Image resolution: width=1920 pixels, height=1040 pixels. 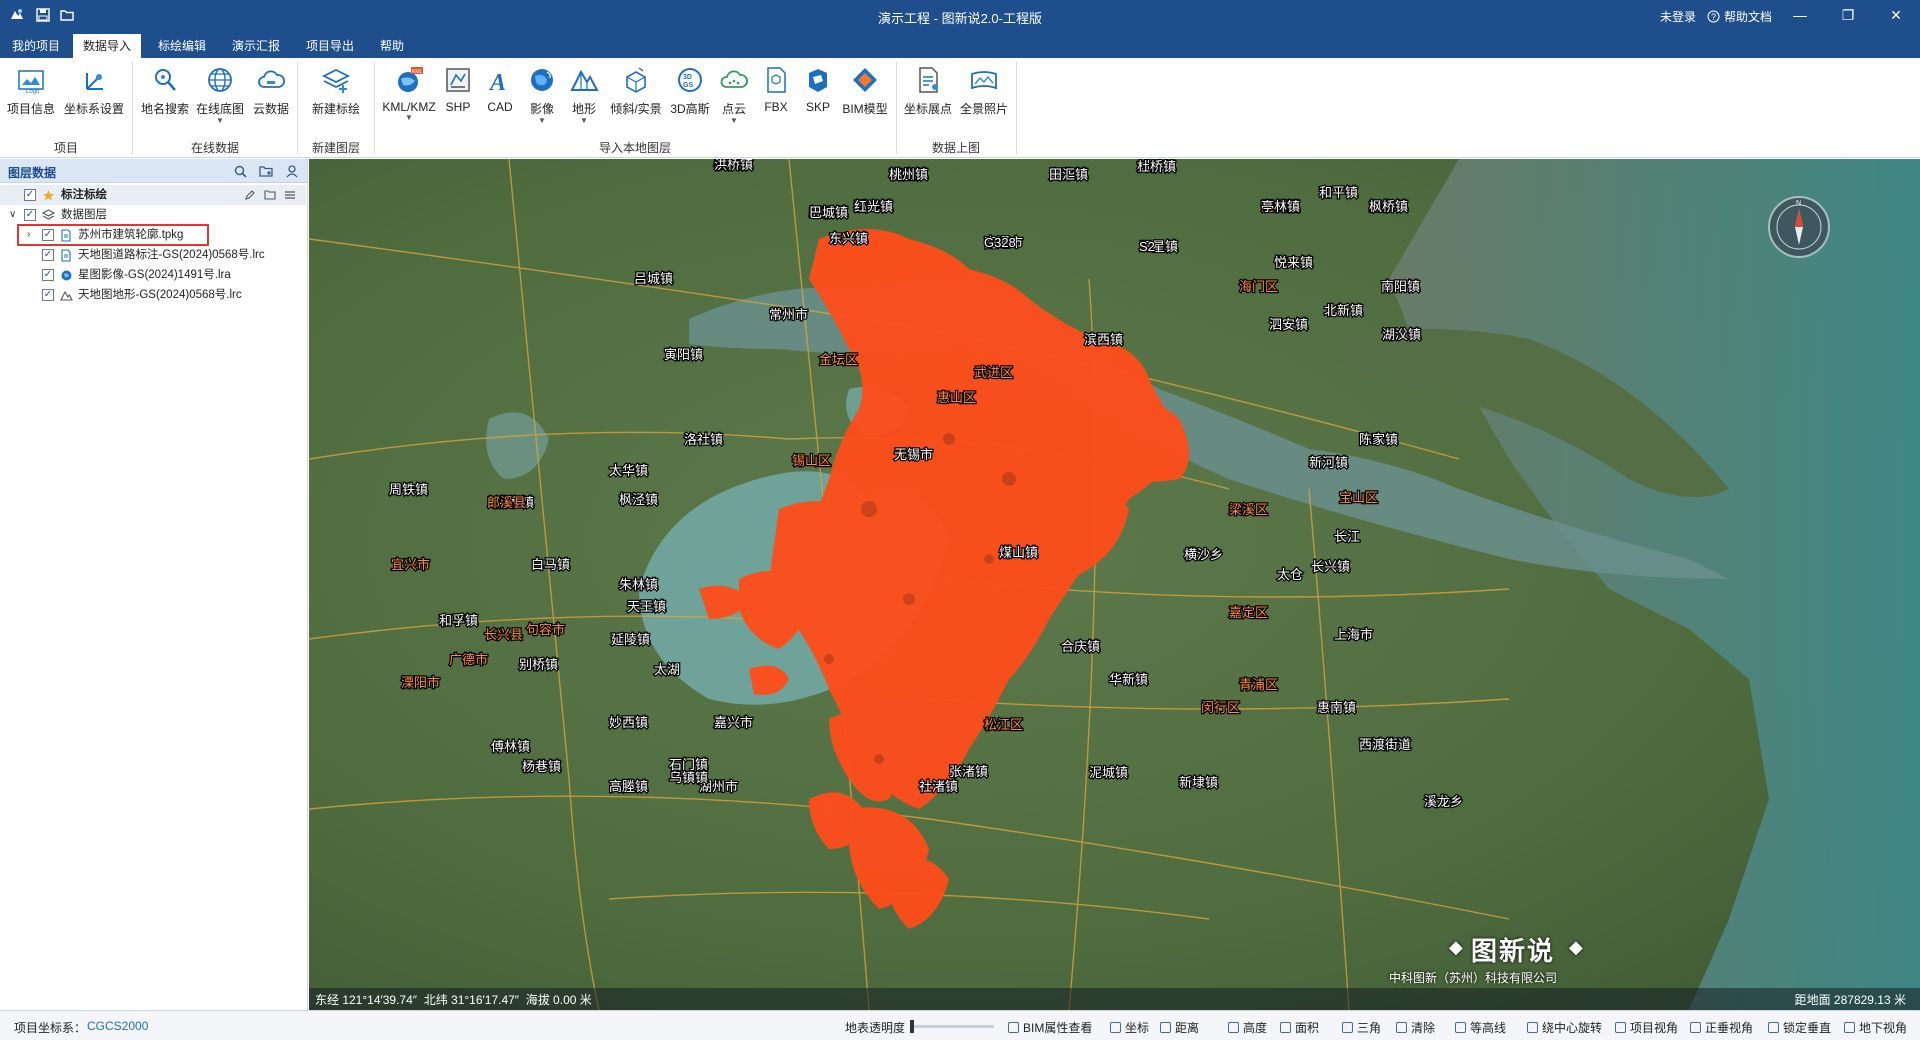 What do you see at coordinates (928, 93) in the screenshot?
I see `coord-points-button: 坐标展点` at bounding box center [928, 93].